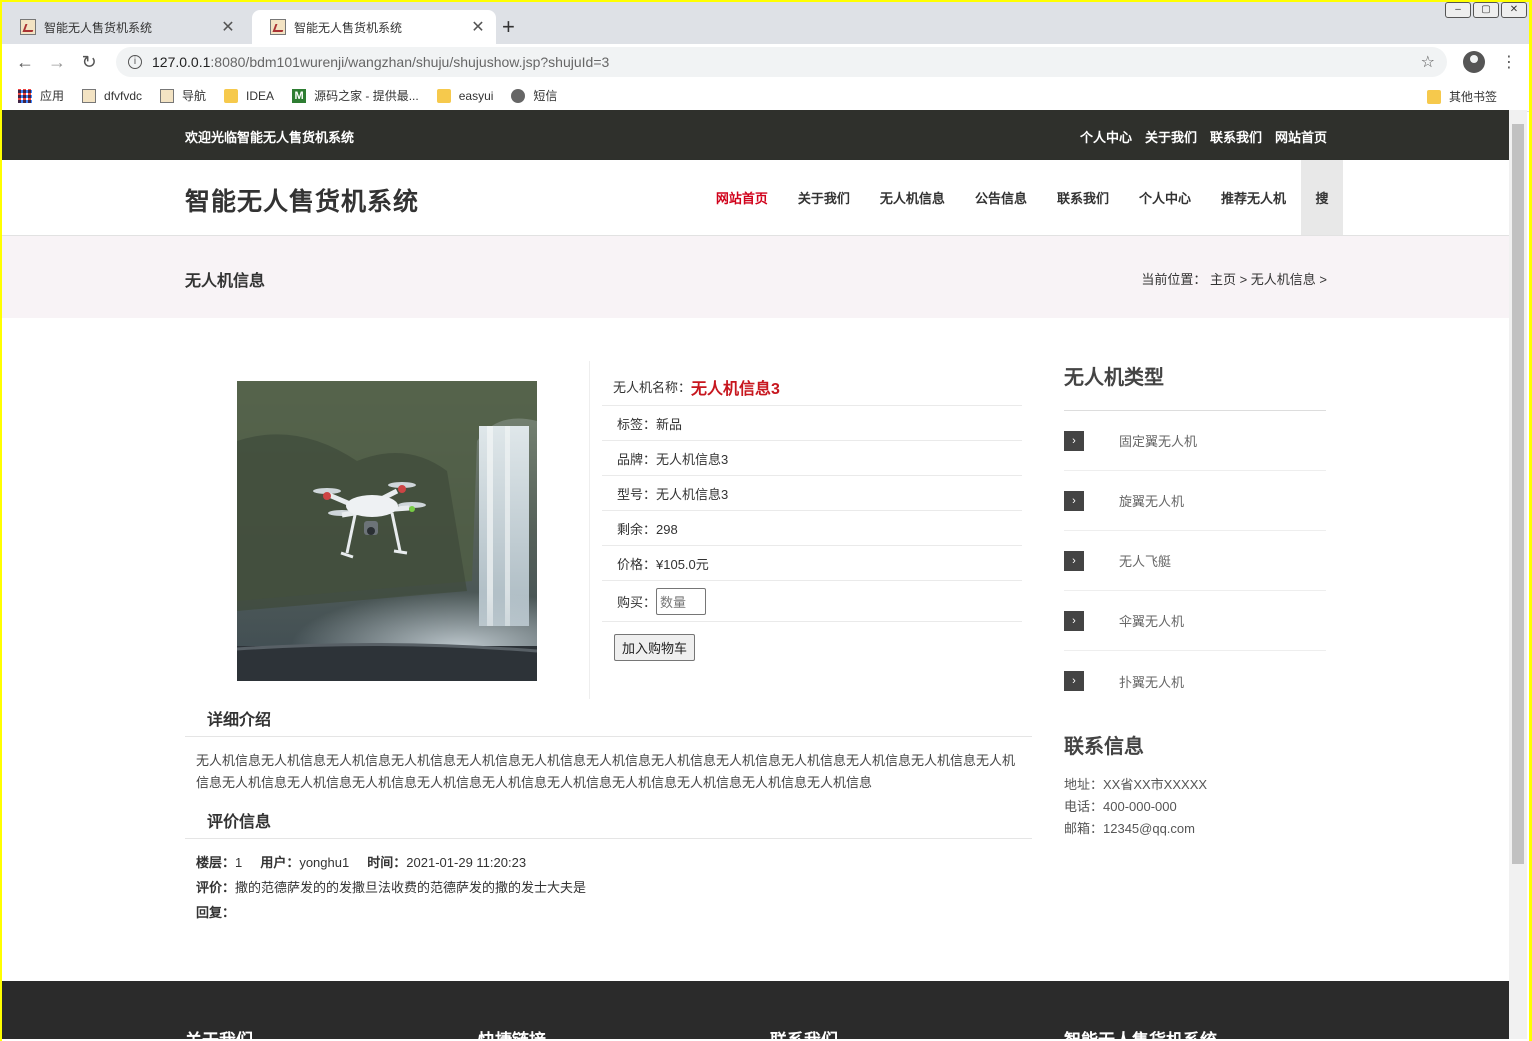 The image size is (1532, 1041). Describe the element at coordinates (1509, 62) in the screenshot. I see `menu-kebab-icon: ⋮` at that location.